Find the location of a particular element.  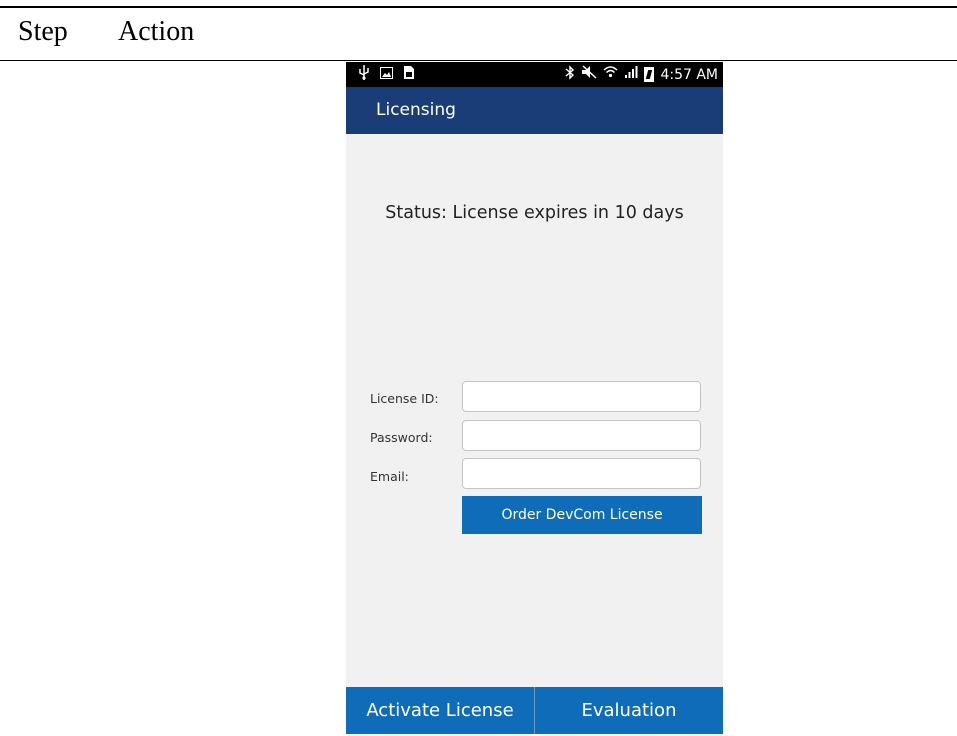

activate-license-button: Activate License is located at coordinates (440, 710).